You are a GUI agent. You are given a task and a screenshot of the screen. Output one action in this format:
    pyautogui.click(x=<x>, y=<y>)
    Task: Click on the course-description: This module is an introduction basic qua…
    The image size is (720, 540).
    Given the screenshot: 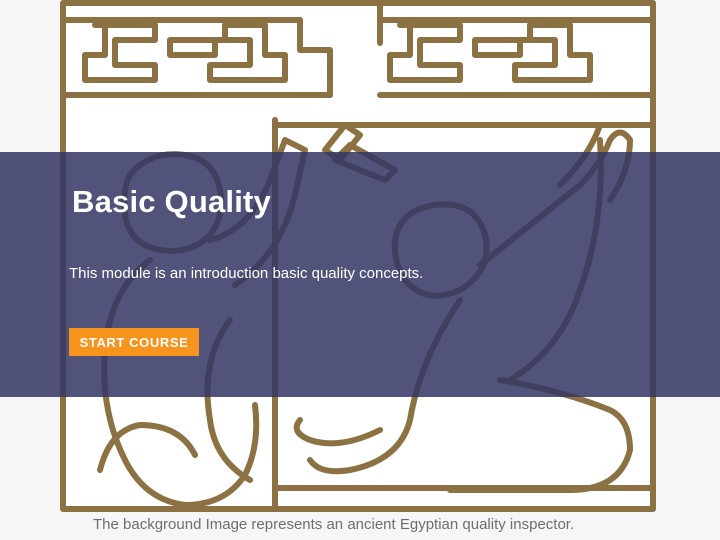 What is the action you would take?
    pyautogui.click(x=246, y=273)
    